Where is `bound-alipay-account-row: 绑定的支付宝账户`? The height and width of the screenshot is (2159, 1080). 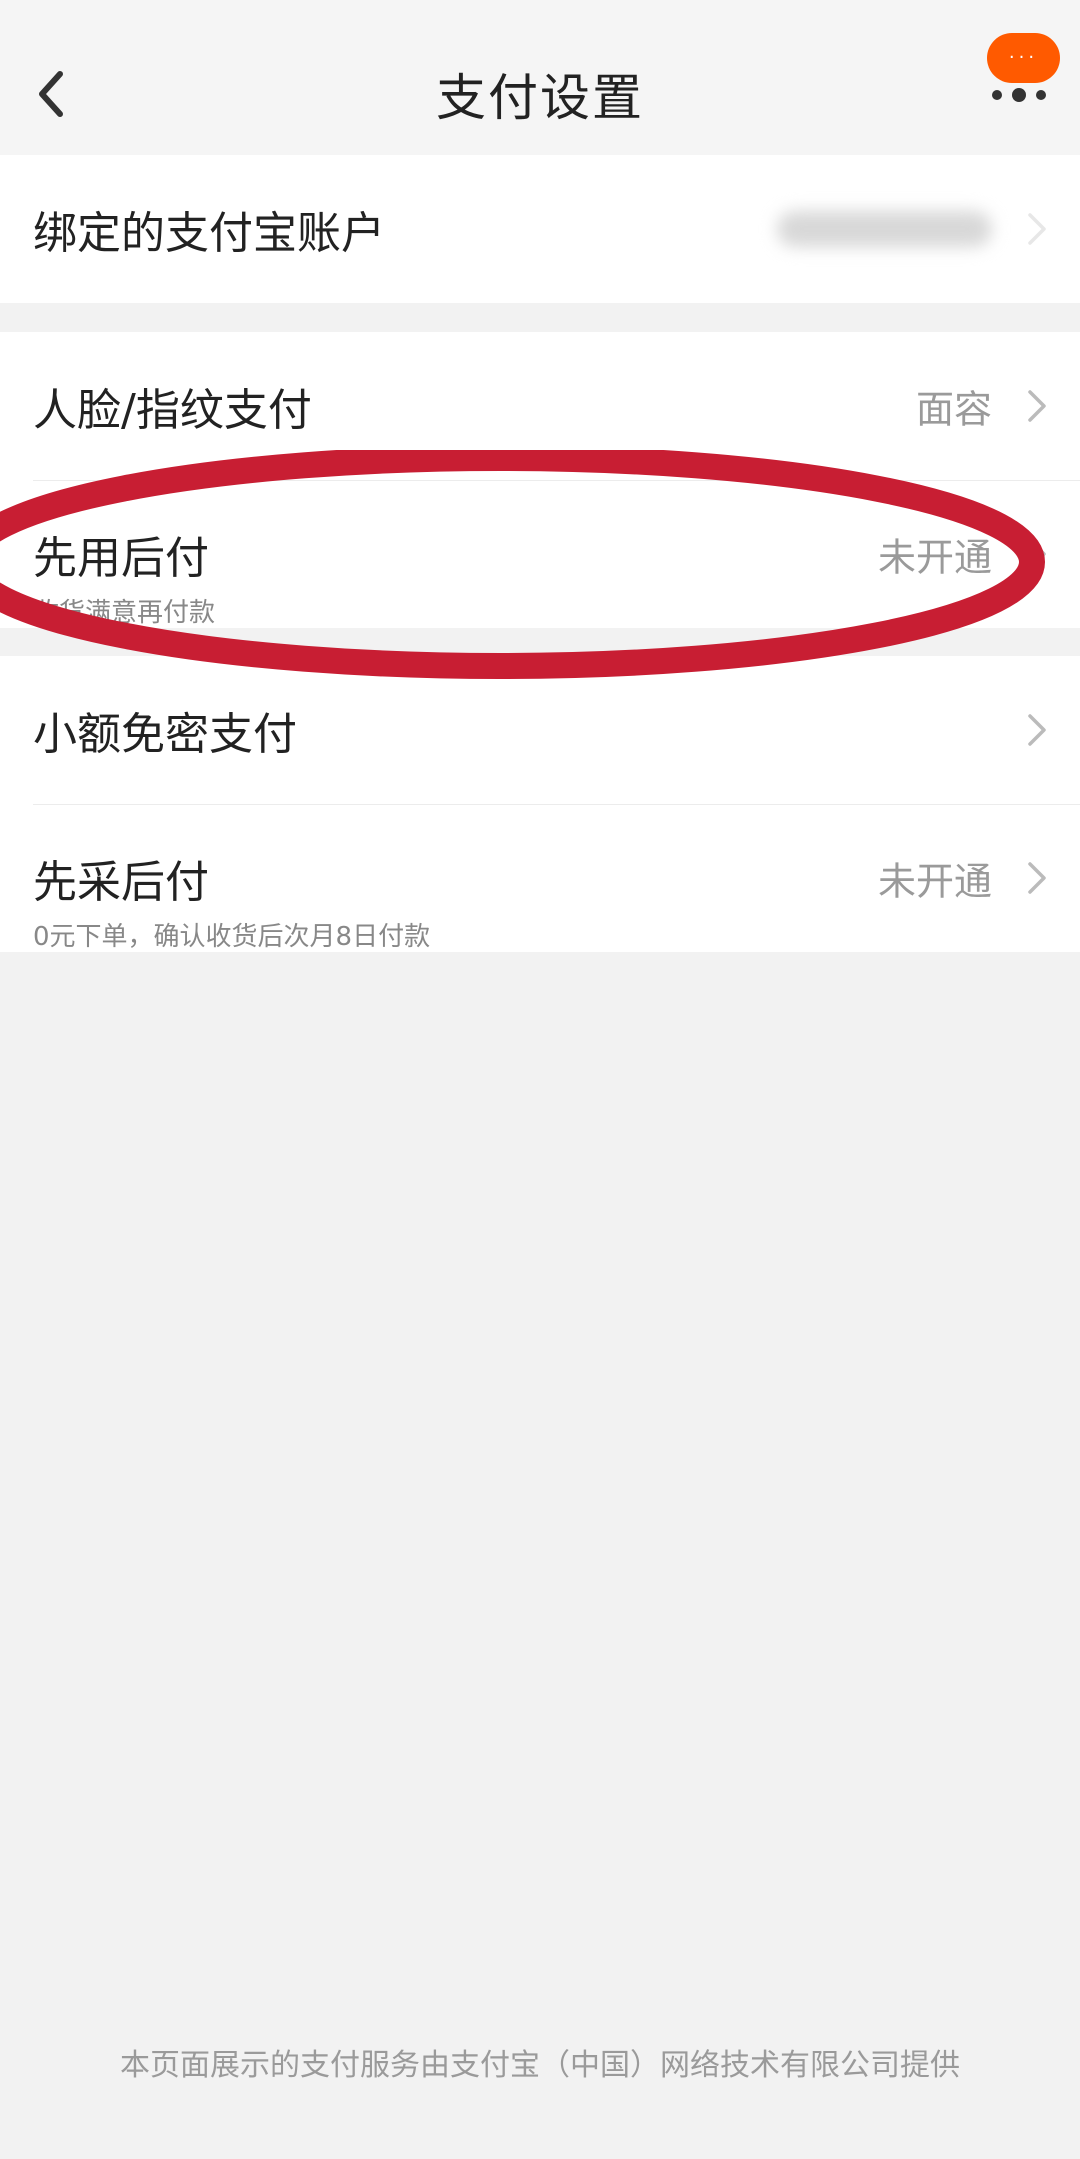 bound-alipay-account-row: 绑定的支付宝账户 is located at coordinates (540, 229).